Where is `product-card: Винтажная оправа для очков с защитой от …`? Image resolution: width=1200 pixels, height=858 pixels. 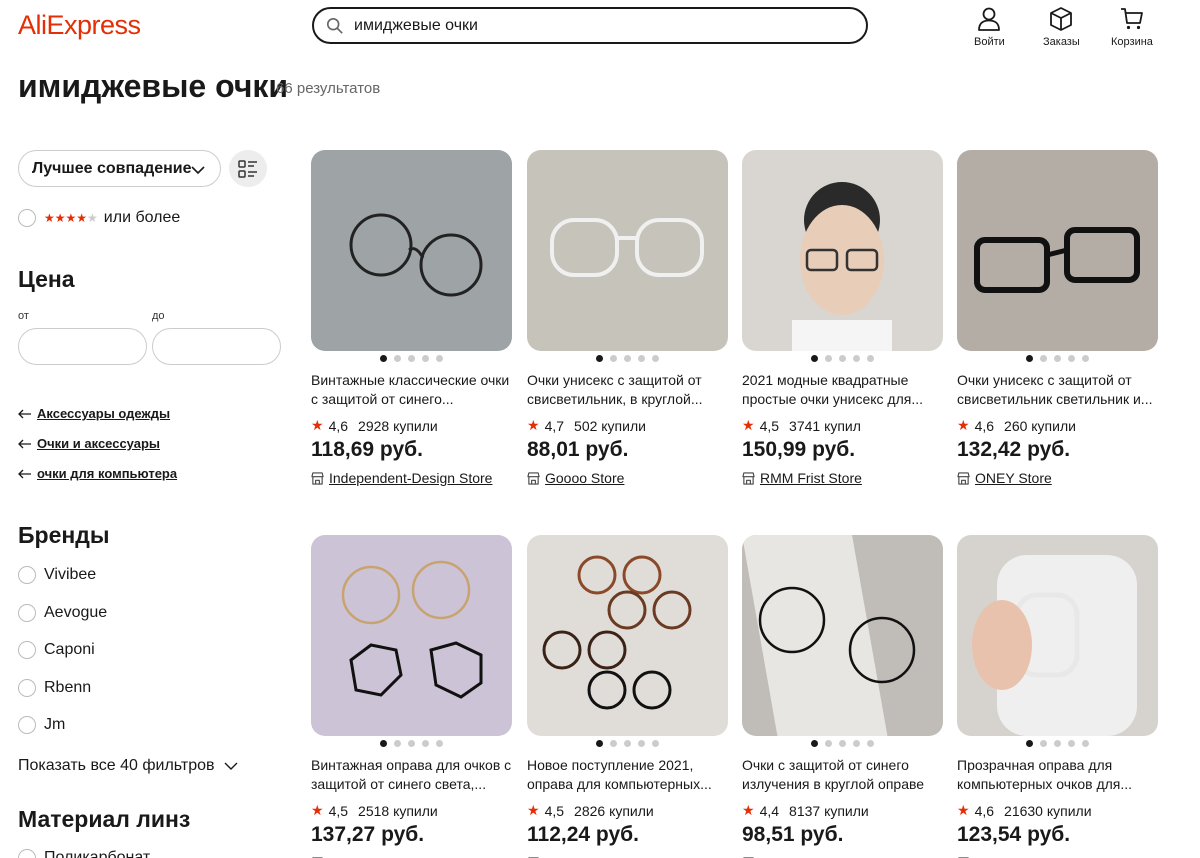 product-card: Винтажная оправа для очков с защитой от … is located at coordinates (411, 696).